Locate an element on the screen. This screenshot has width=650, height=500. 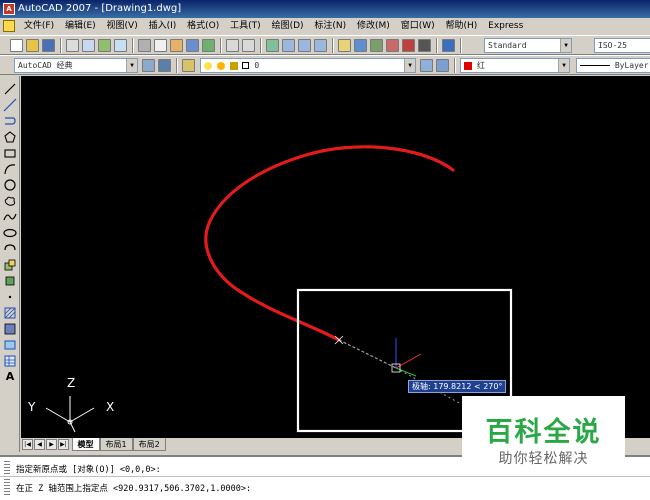
tool-palettes-icon is located at coordinates (376, 45).